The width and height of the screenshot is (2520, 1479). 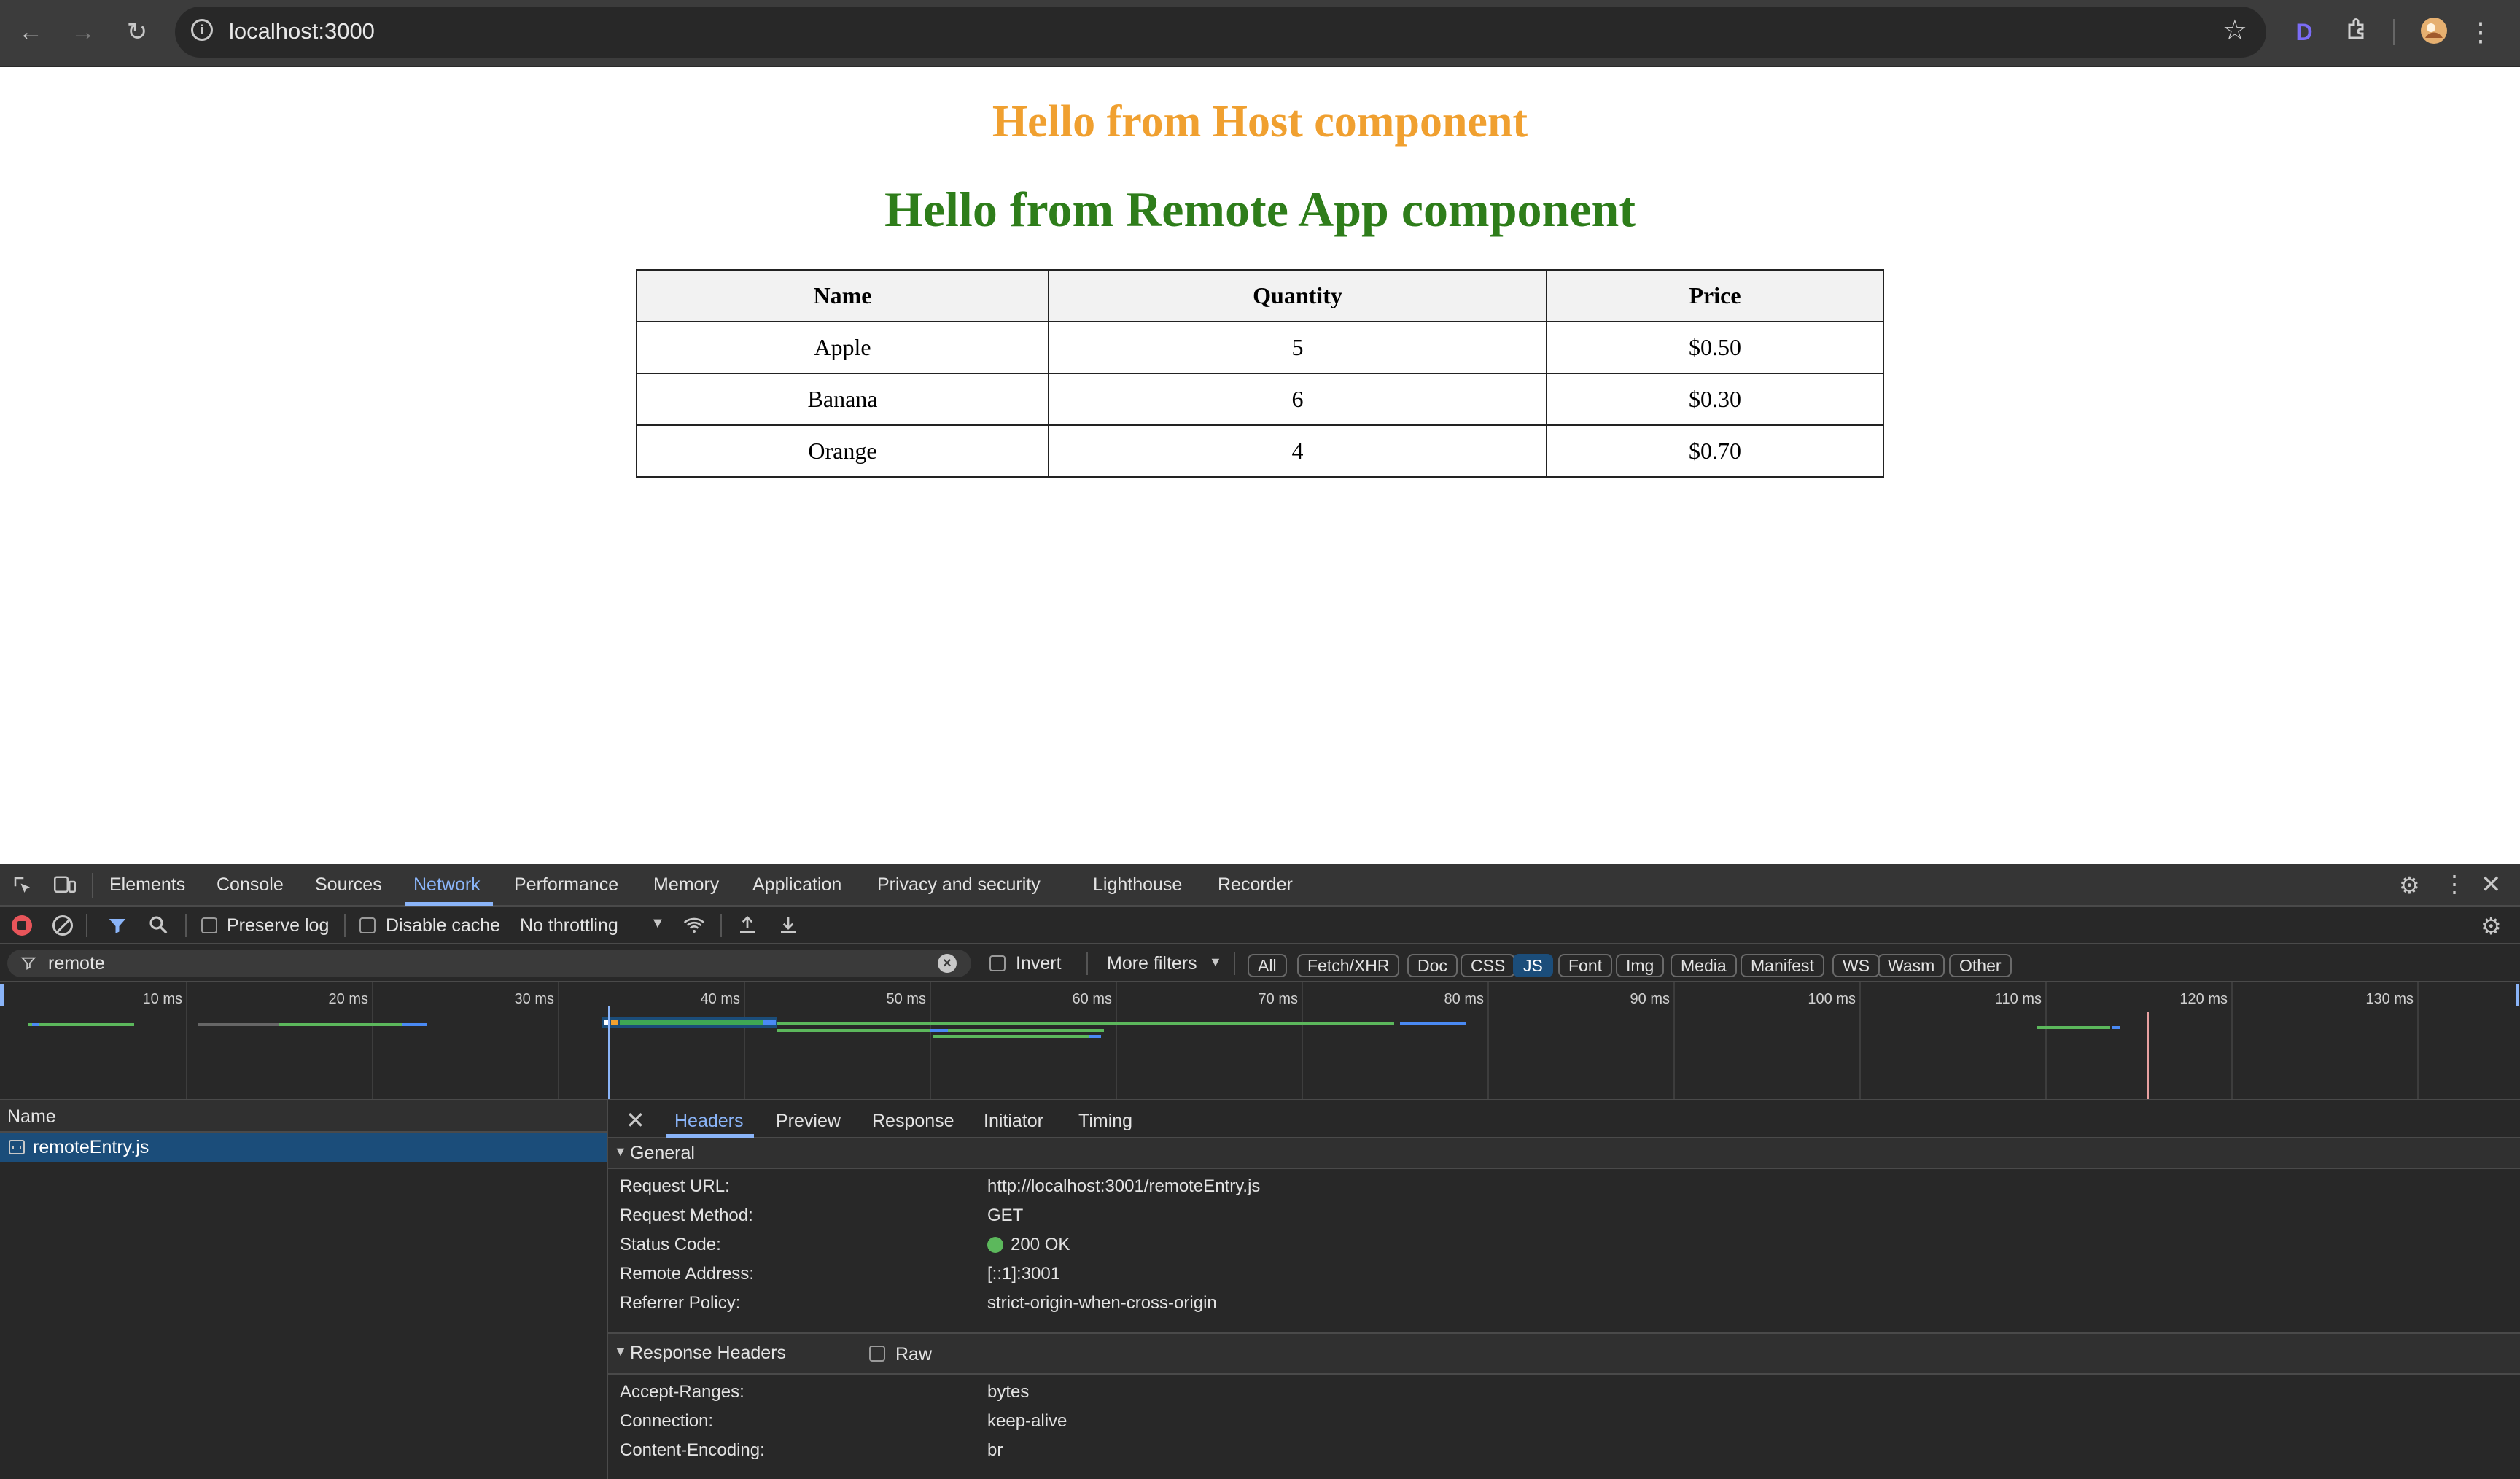 What do you see at coordinates (1260, 451) in the screenshot?
I see `table-row: Orange 4 $0.70` at bounding box center [1260, 451].